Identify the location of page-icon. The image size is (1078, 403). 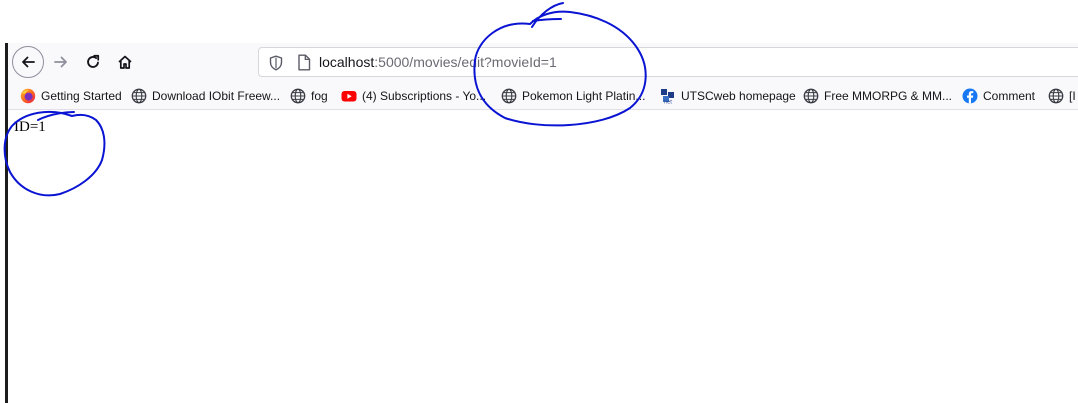
(304, 62).